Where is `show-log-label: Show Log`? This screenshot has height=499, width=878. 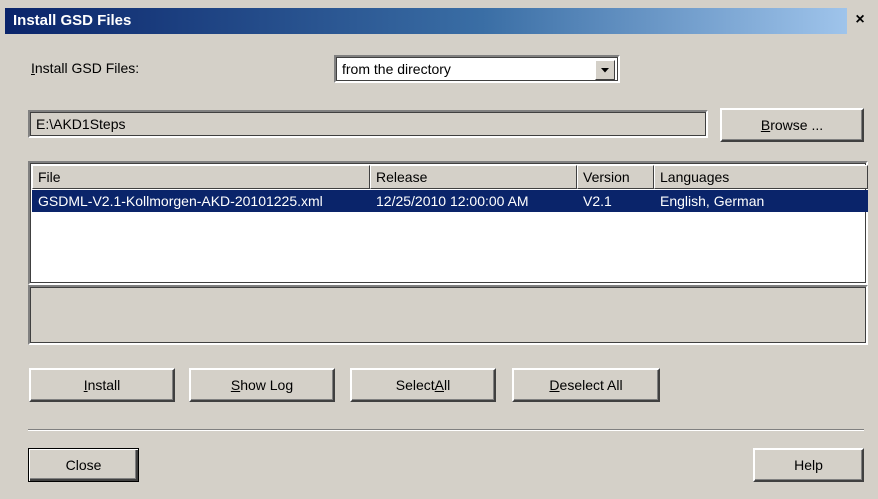 show-log-label: Show Log is located at coordinates (262, 385).